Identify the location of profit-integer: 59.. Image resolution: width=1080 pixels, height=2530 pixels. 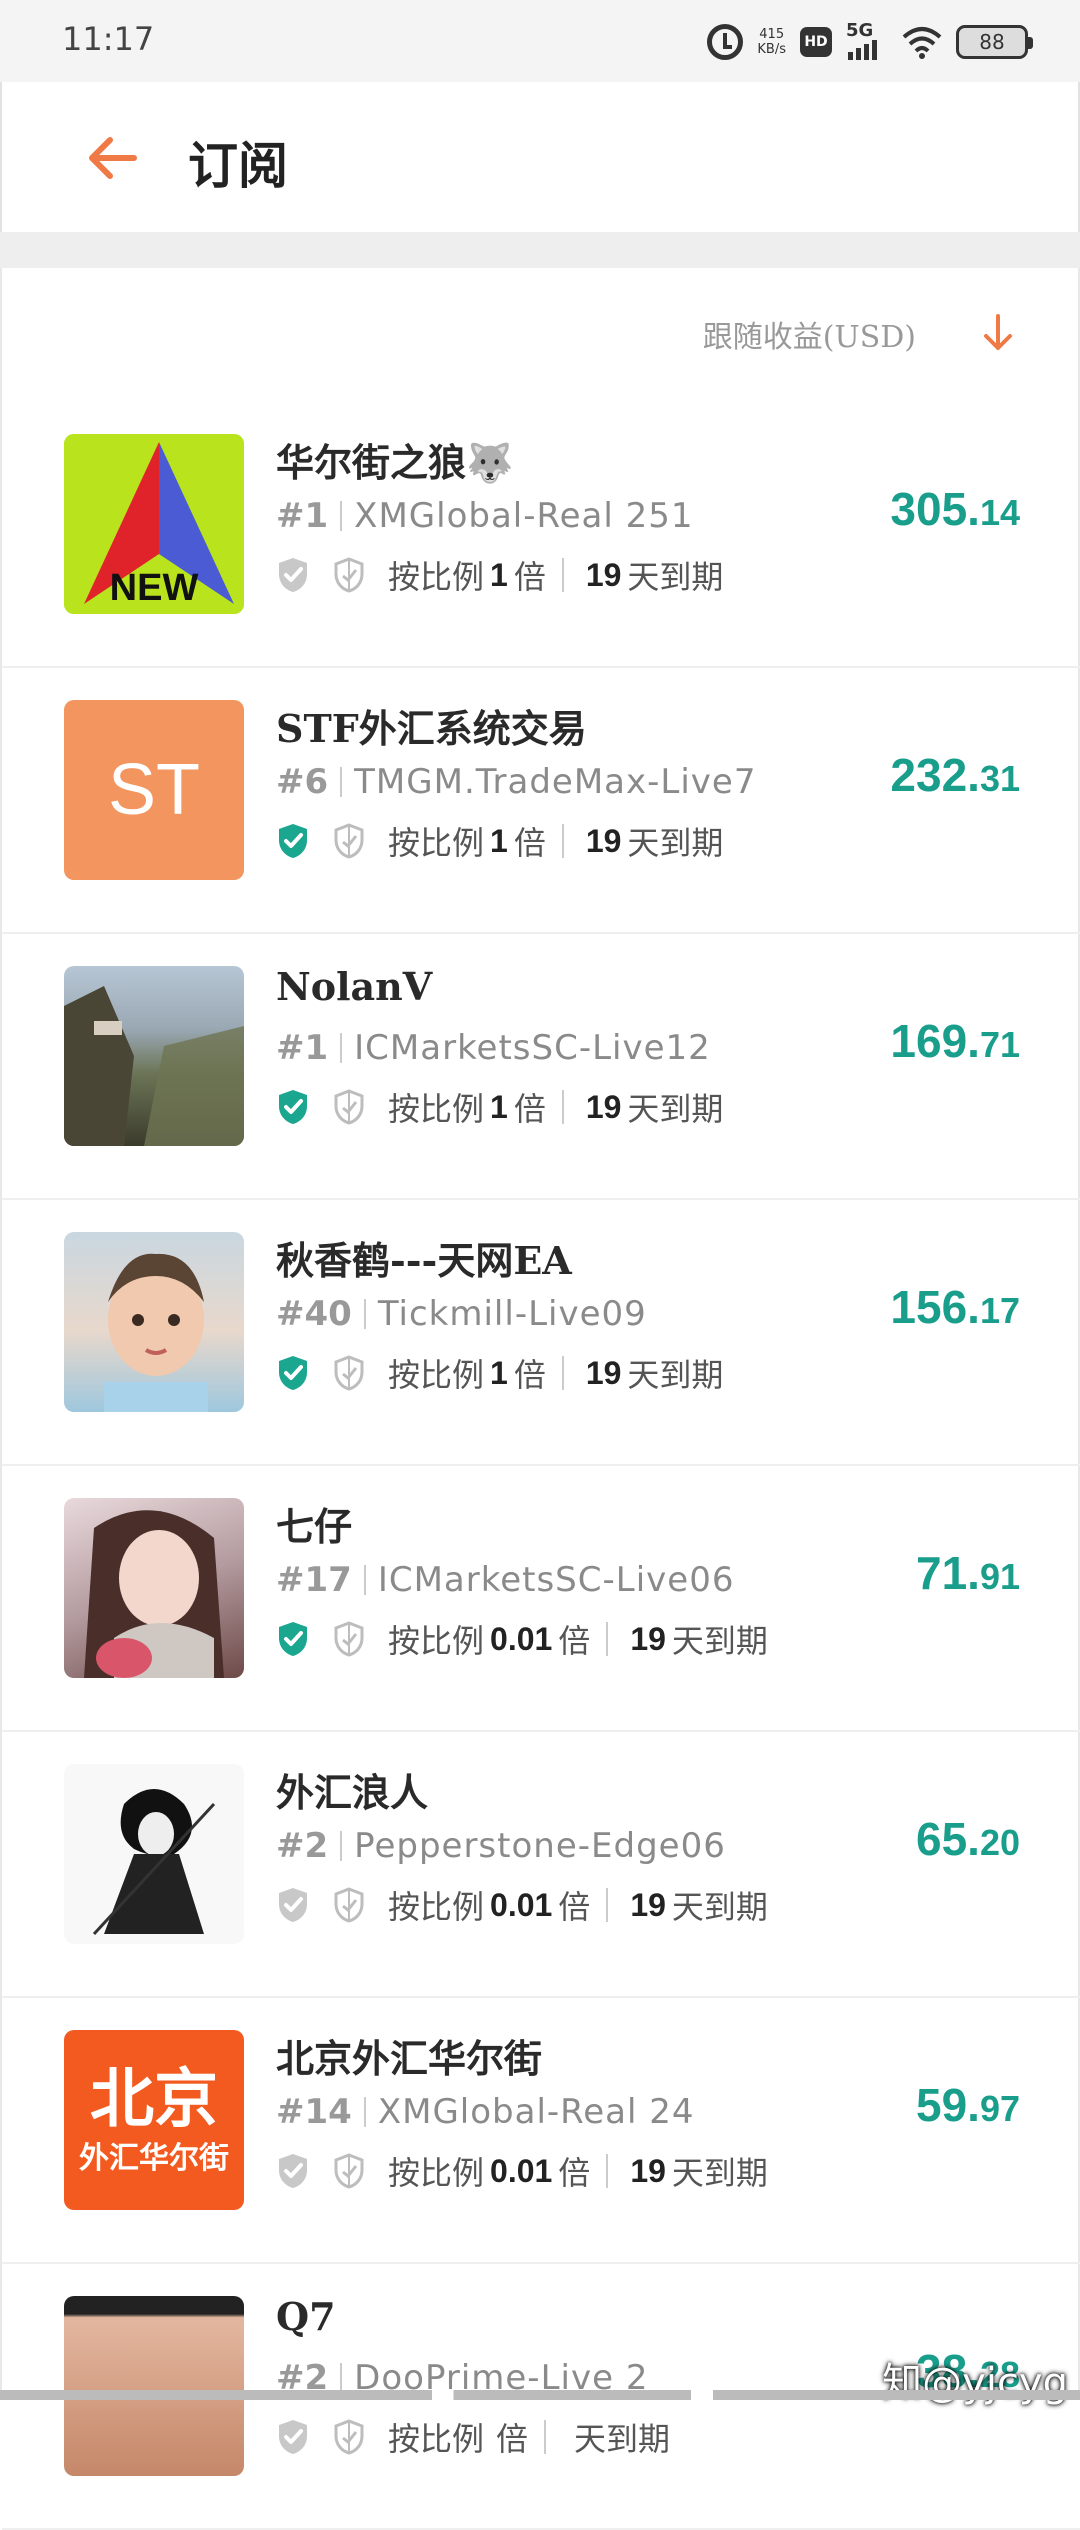
(948, 2105).